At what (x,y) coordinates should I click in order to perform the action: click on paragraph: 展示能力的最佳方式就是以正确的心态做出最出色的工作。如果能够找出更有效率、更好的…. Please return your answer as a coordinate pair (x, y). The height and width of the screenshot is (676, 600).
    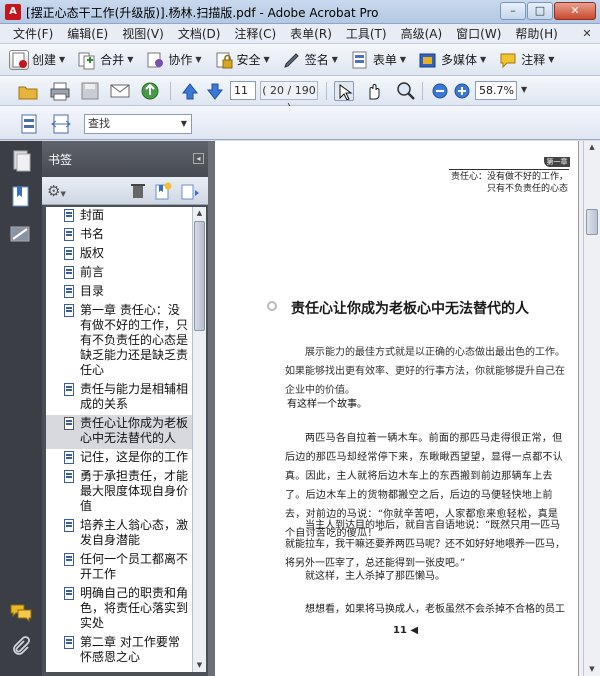
    Looking at the image, I should click on (425, 371).